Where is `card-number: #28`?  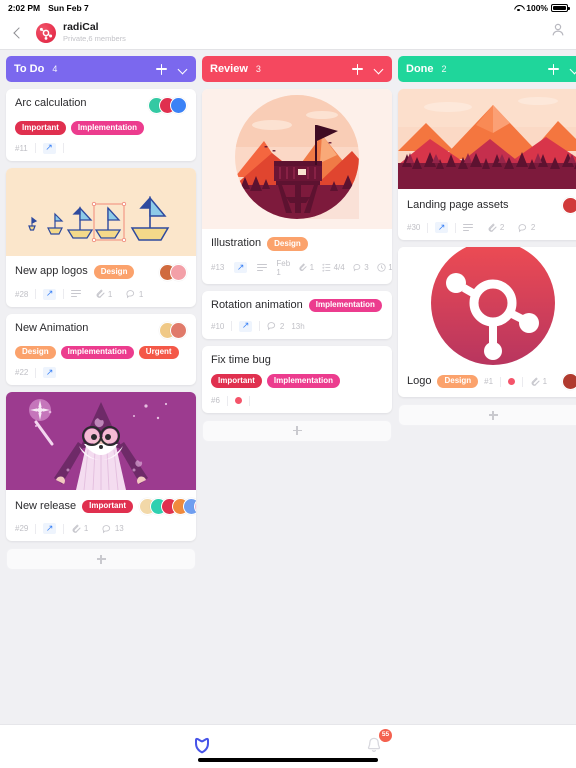 card-number: #28 is located at coordinates (22, 294).